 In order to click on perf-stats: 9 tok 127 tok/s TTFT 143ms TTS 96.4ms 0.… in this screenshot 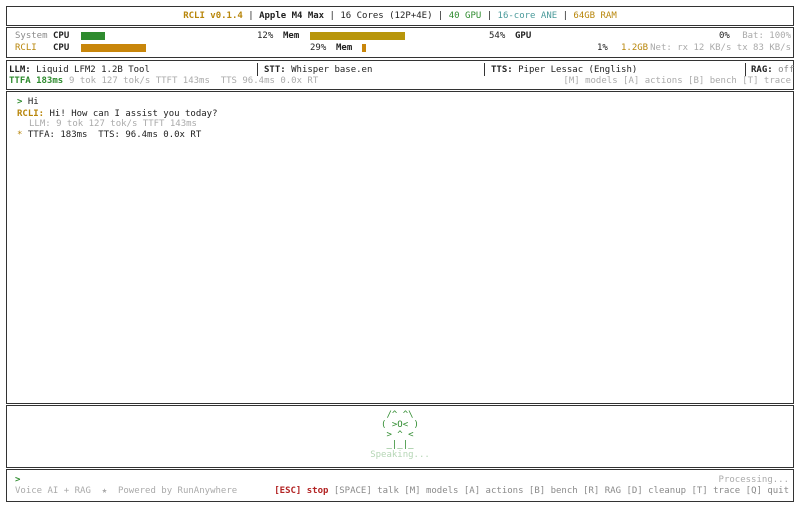, I will do `click(194, 81)`.